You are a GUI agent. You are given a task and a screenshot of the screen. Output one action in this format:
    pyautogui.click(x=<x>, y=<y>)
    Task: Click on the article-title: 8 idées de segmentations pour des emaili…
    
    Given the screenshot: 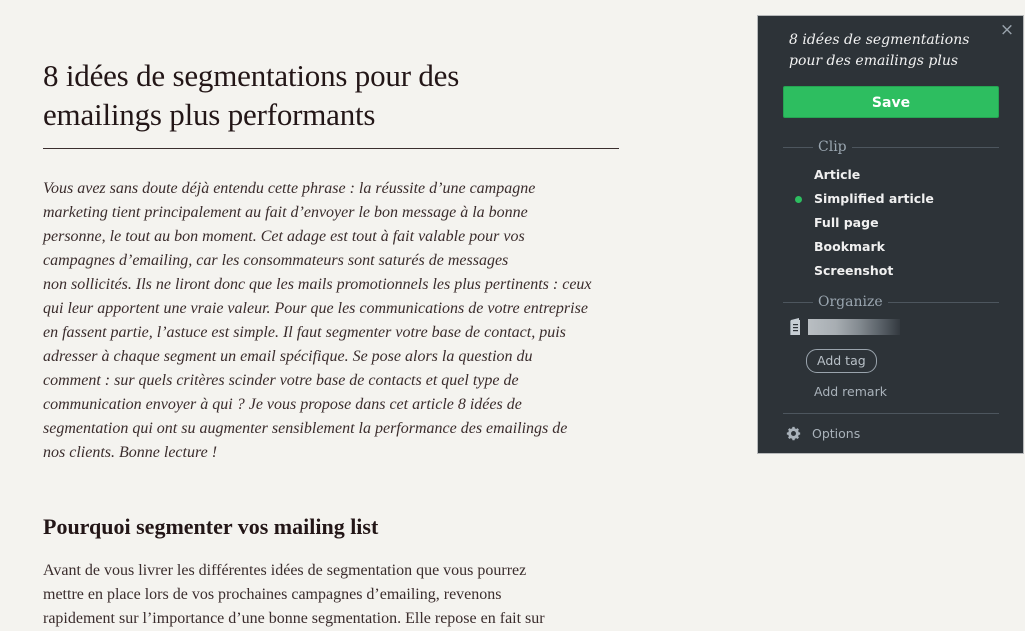 What is the action you would take?
    pyautogui.click(x=331, y=102)
    